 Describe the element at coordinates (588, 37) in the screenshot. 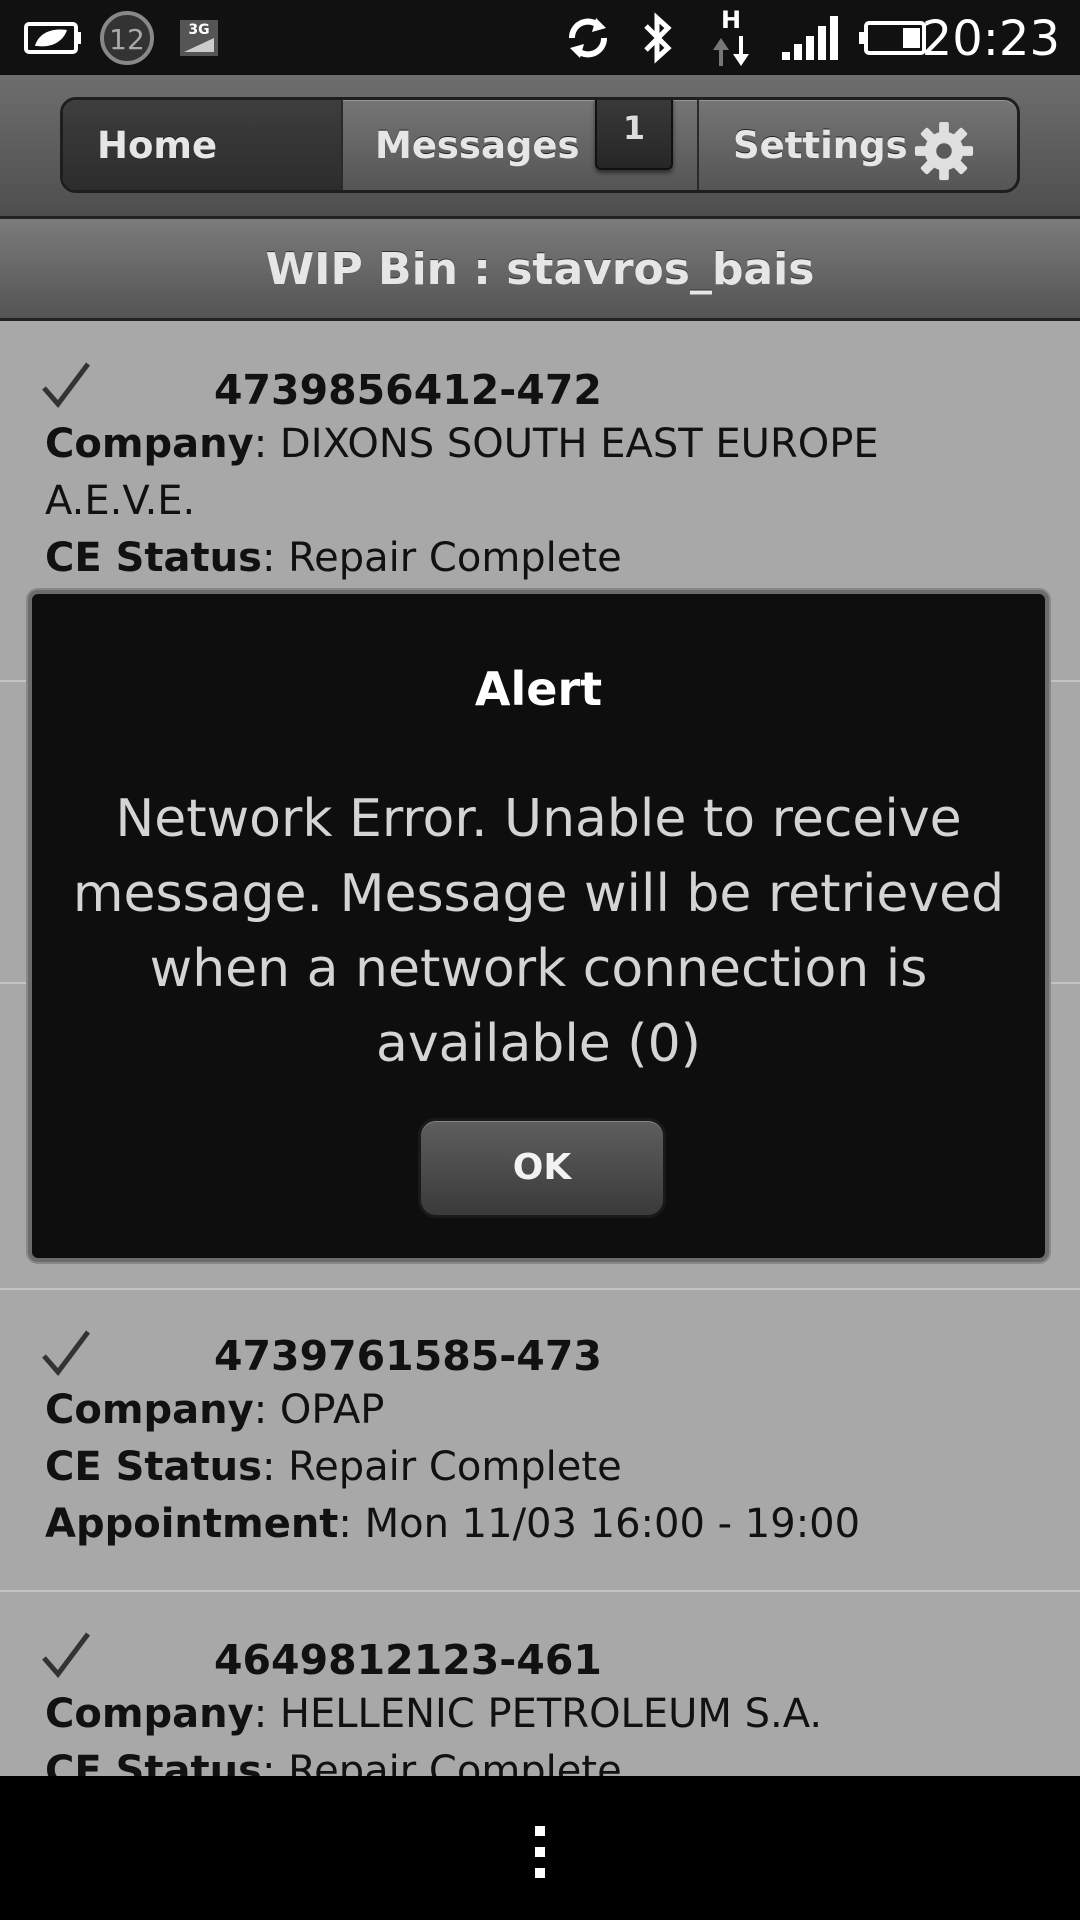

I see `sync-icon` at that location.